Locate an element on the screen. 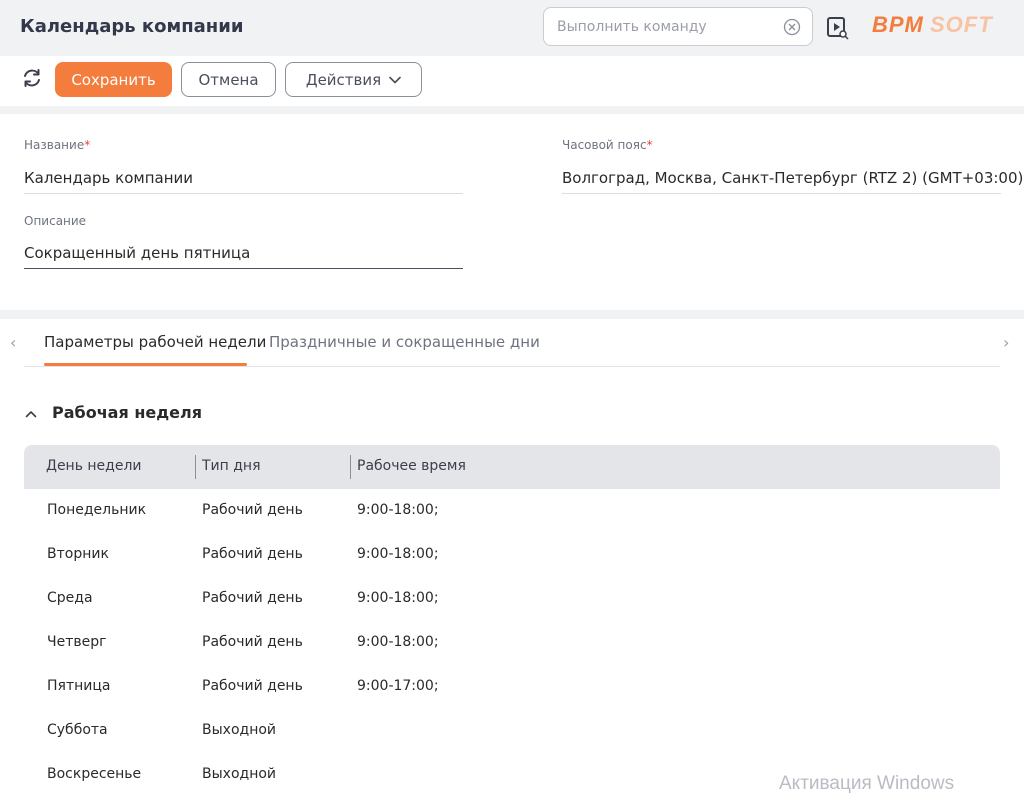 This screenshot has width=1024, height=793. cancel-button: Отмена is located at coordinates (228, 79).